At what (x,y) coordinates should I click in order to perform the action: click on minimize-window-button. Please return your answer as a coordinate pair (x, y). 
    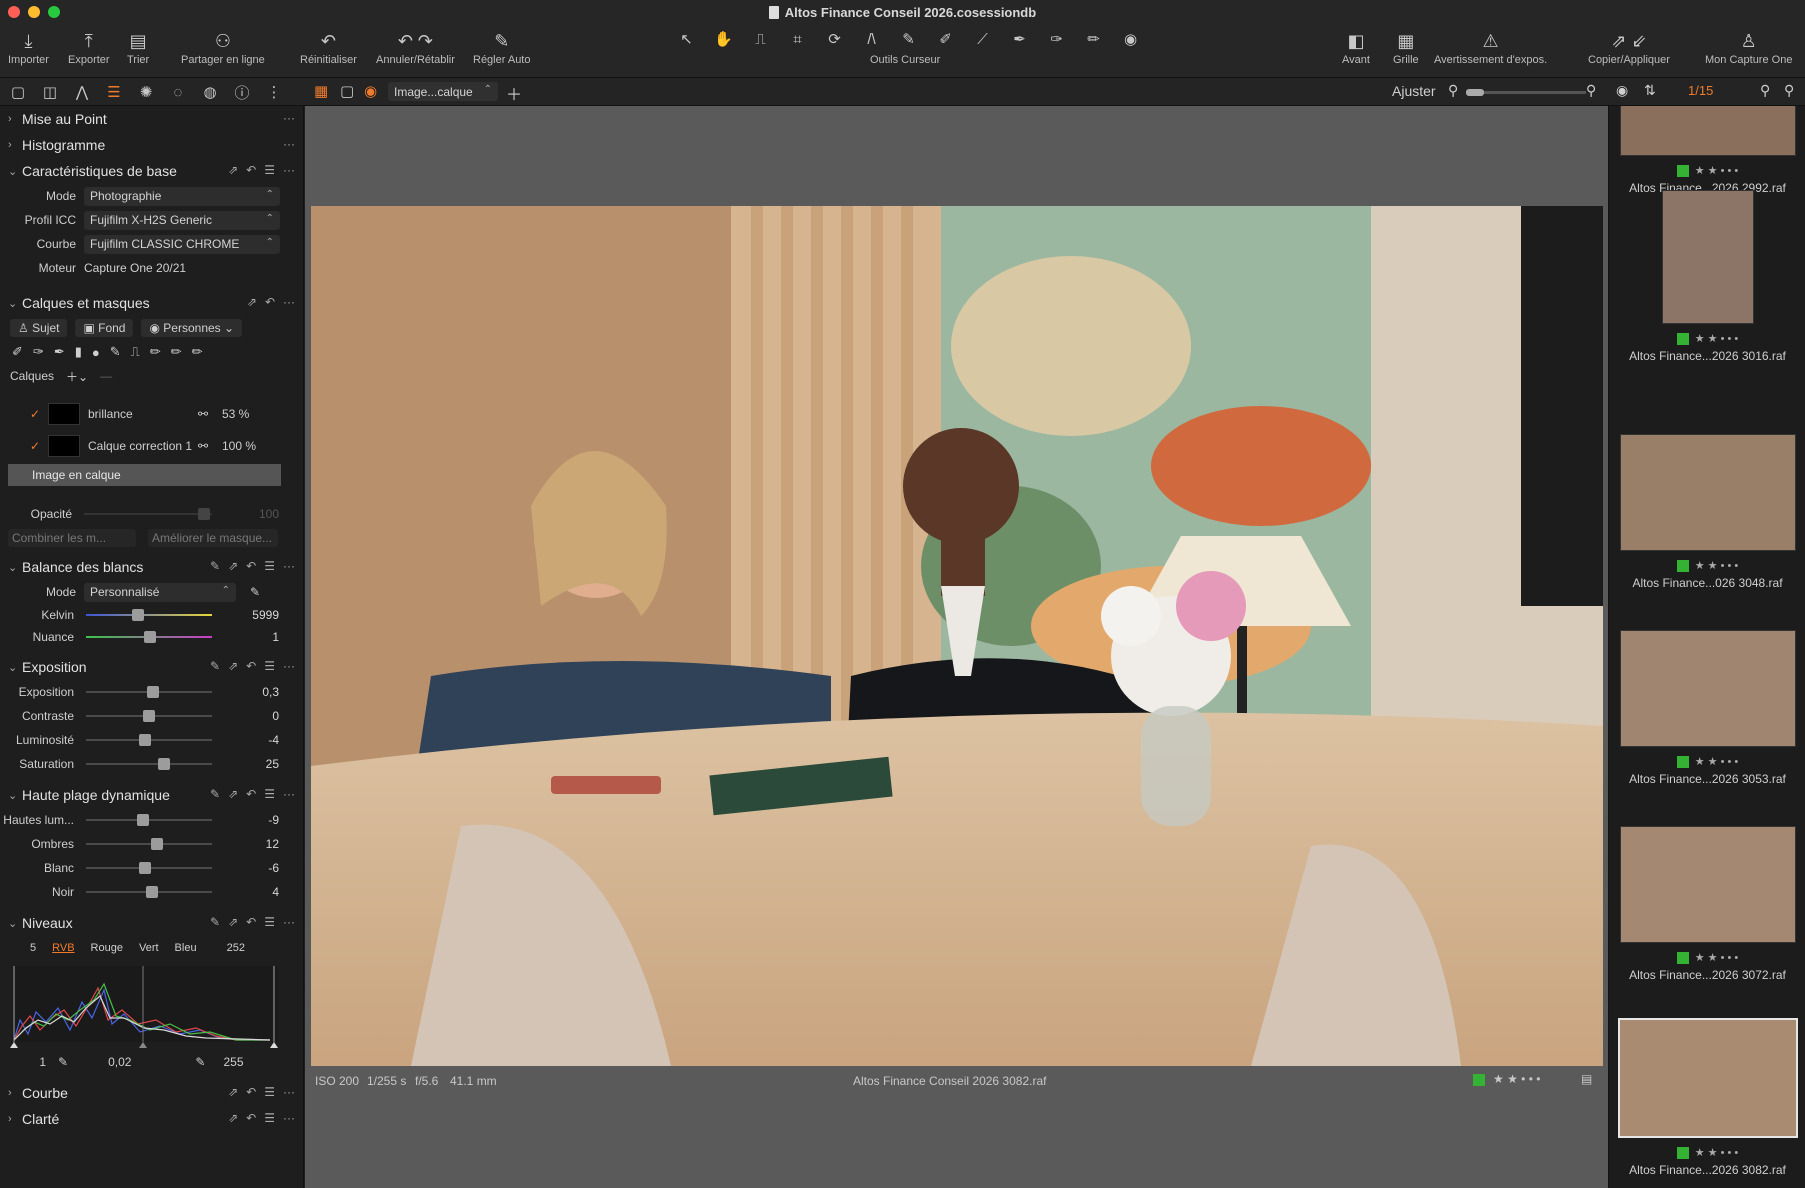
    Looking at the image, I should click on (34, 12).